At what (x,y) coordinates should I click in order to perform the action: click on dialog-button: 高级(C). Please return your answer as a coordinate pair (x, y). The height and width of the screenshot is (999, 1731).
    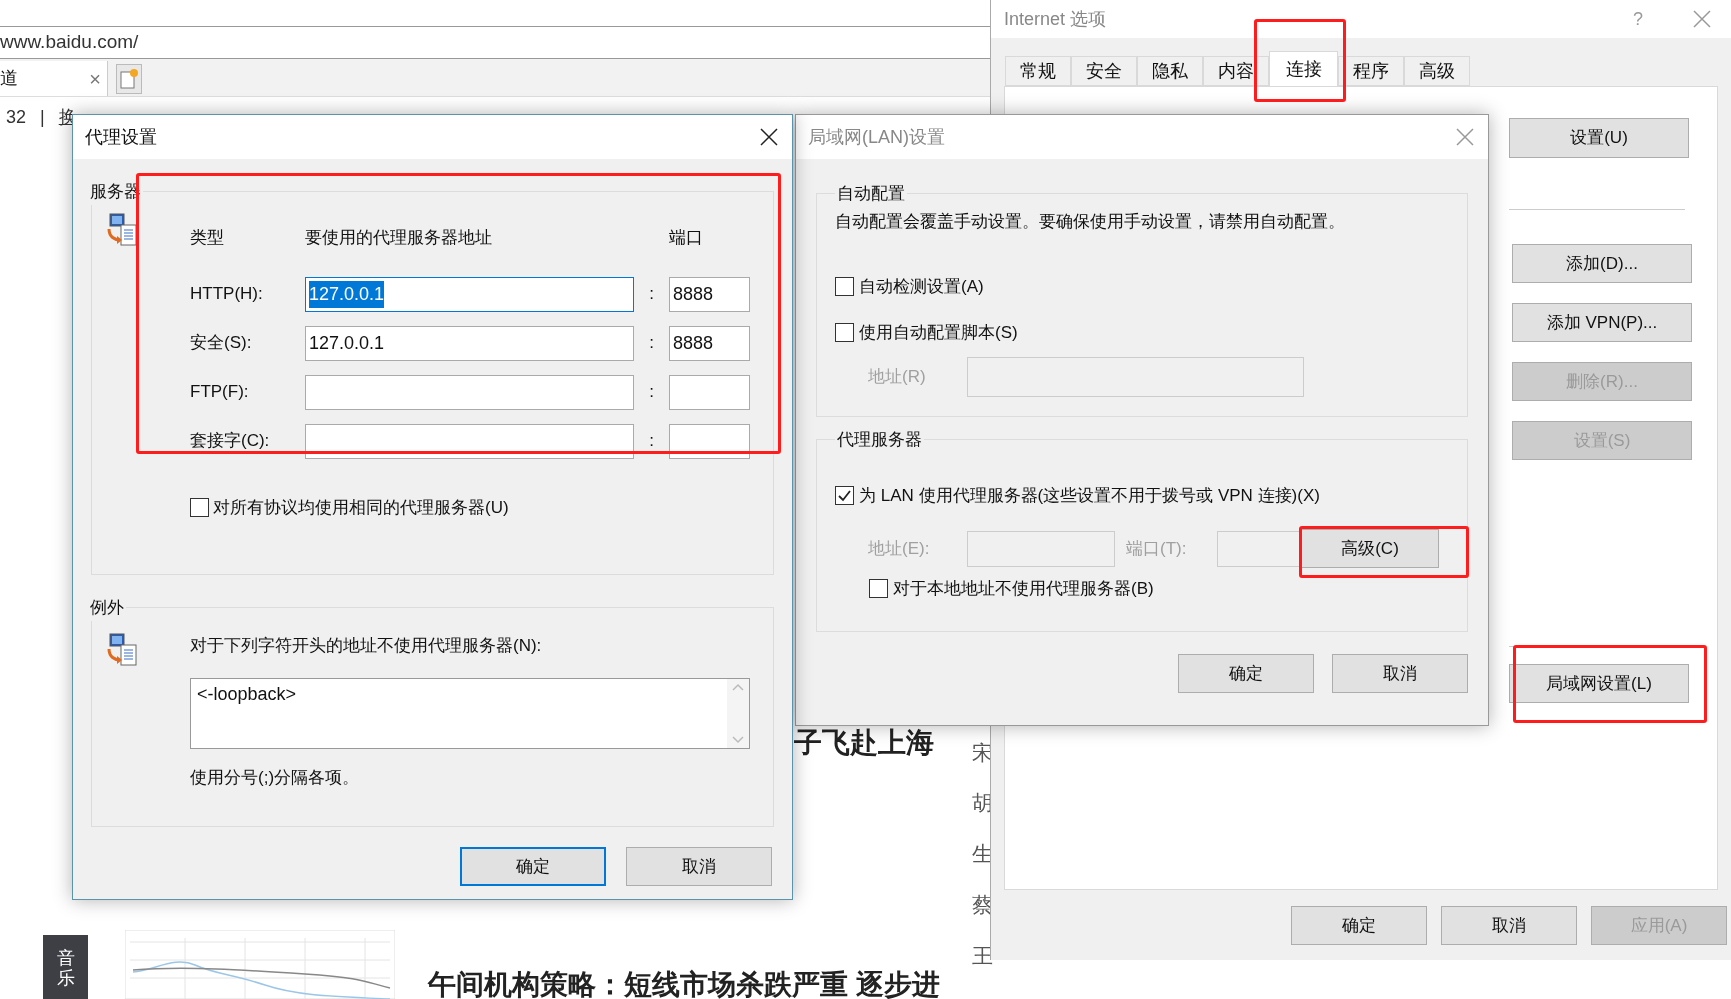
    Looking at the image, I should click on (1370, 548).